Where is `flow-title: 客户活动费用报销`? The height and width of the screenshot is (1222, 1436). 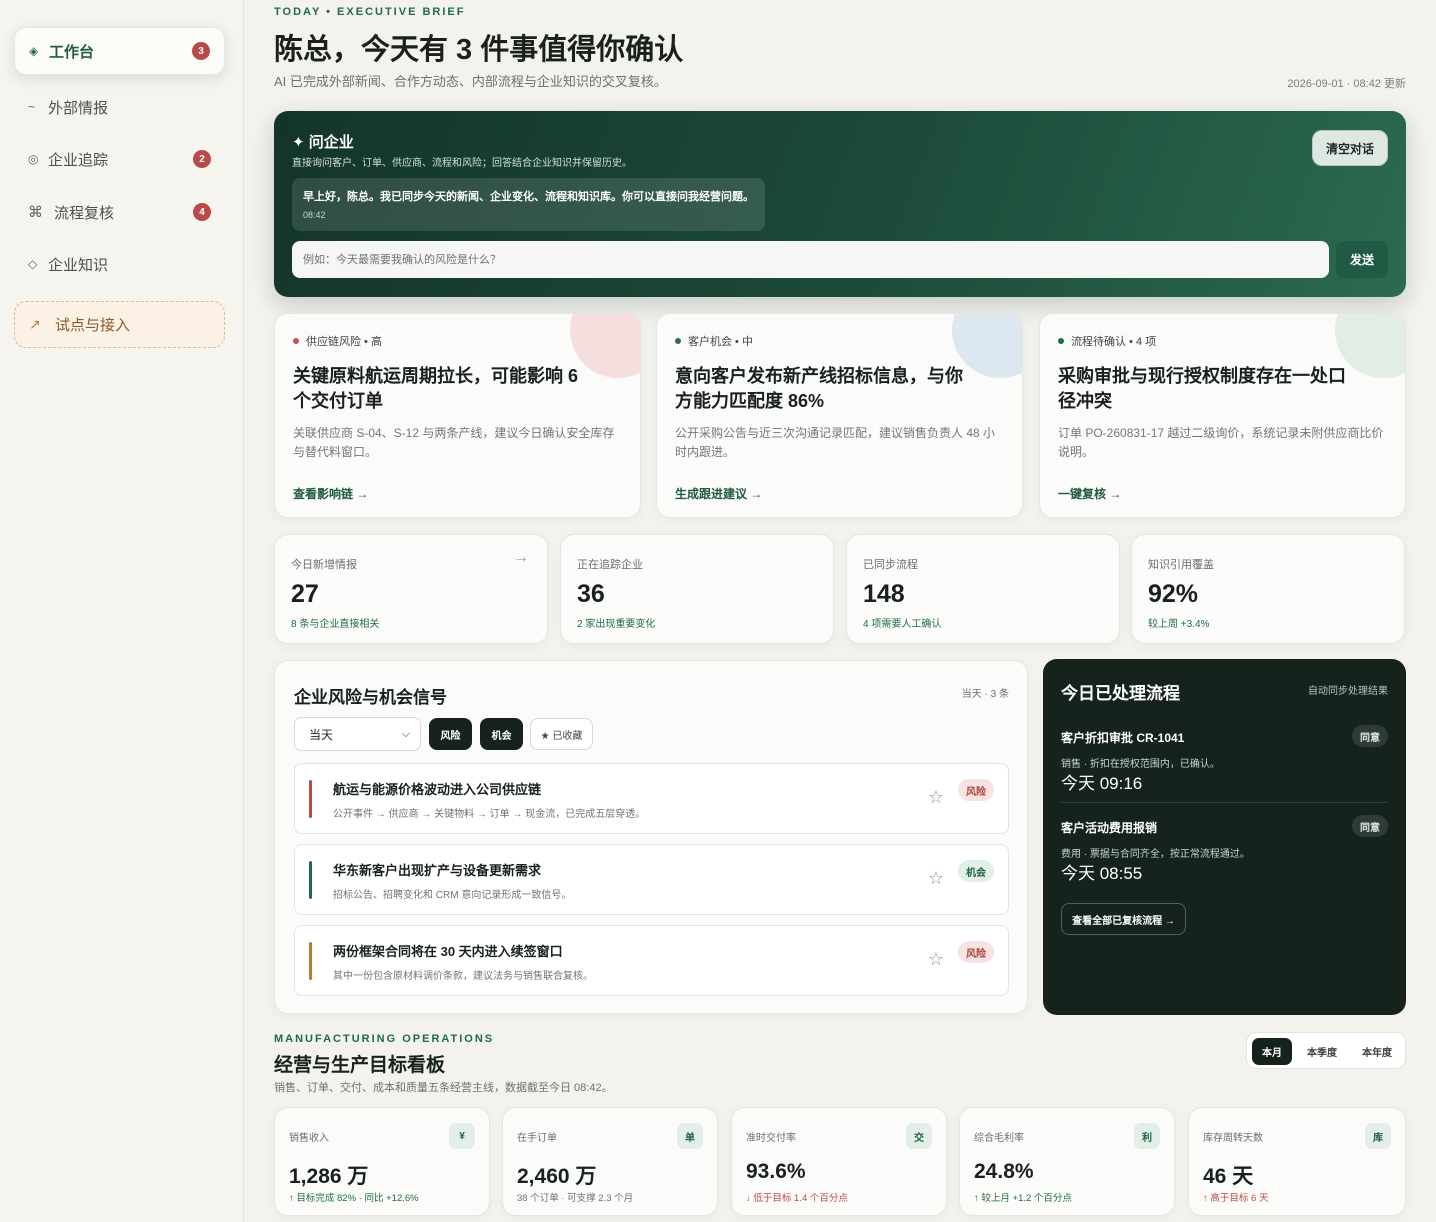
flow-title: 客户活动费用报销 is located at coordinates (1109, 828).